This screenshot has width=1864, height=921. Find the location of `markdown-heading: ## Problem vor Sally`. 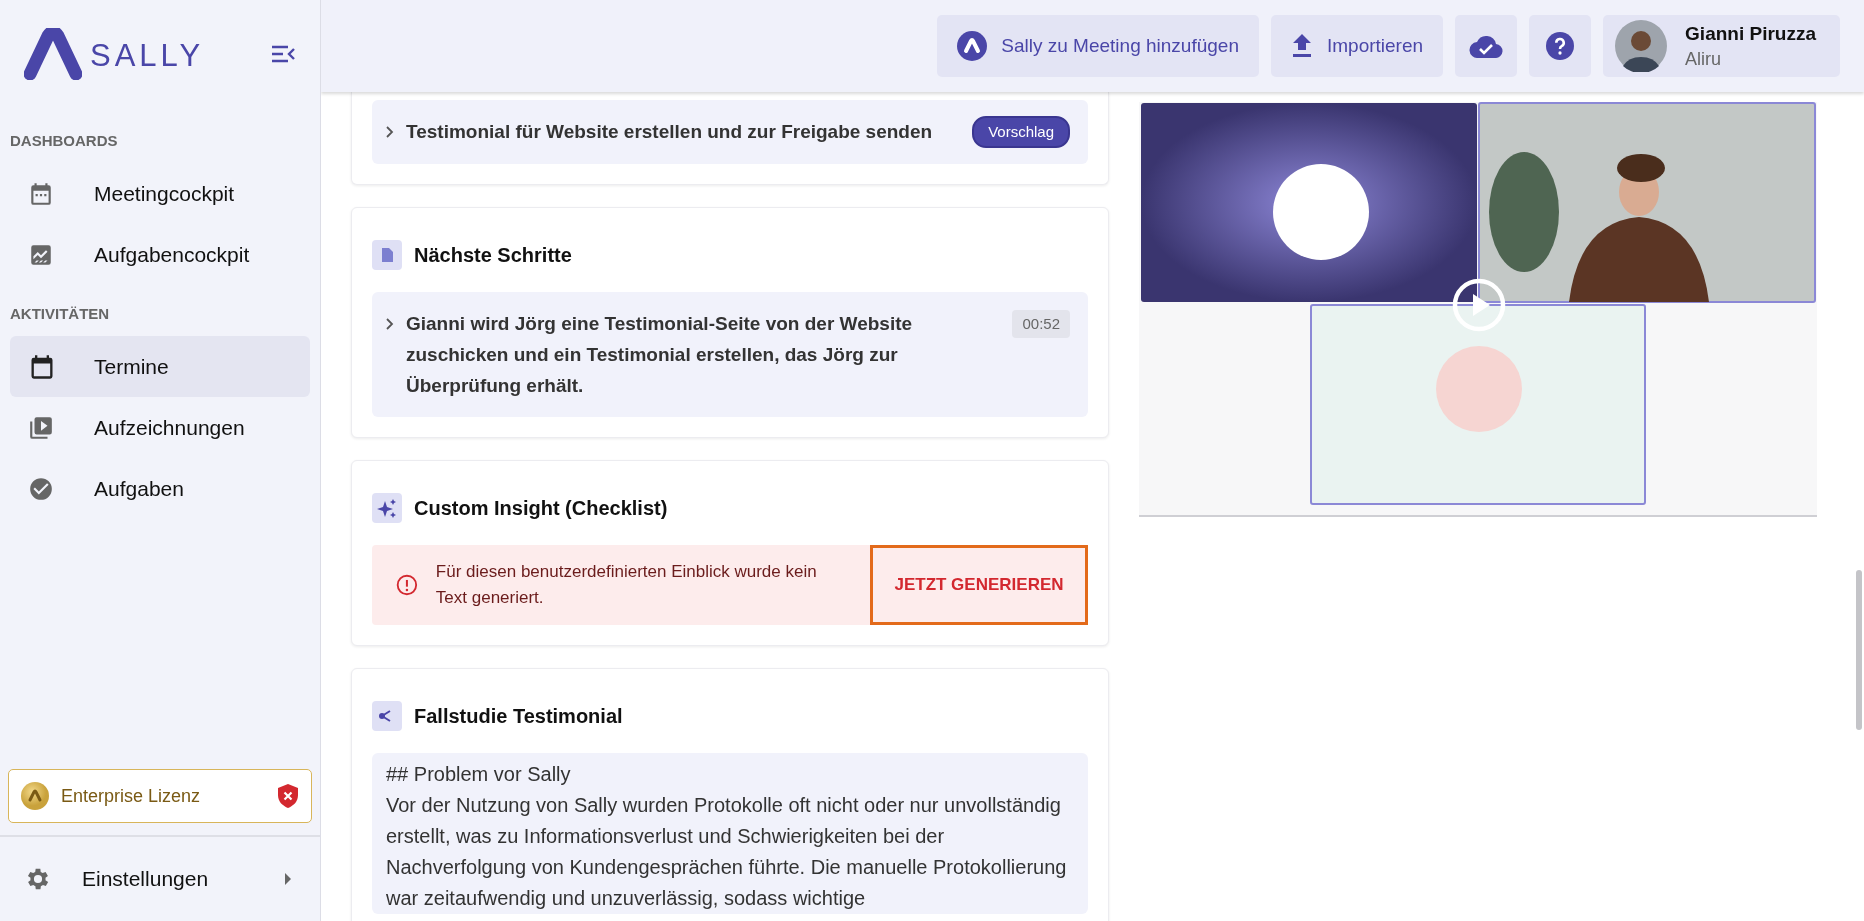

markdown-heading: ## Problem vor Sally is located at coordinates (479, 774).